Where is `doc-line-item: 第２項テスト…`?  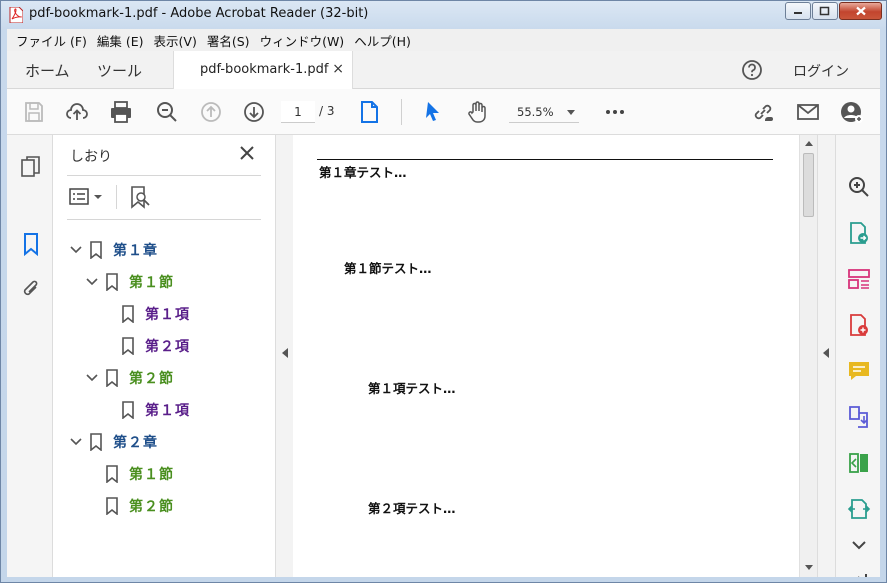
doc-line-item: 第２項テスト… is located at coordinates (412, 508).